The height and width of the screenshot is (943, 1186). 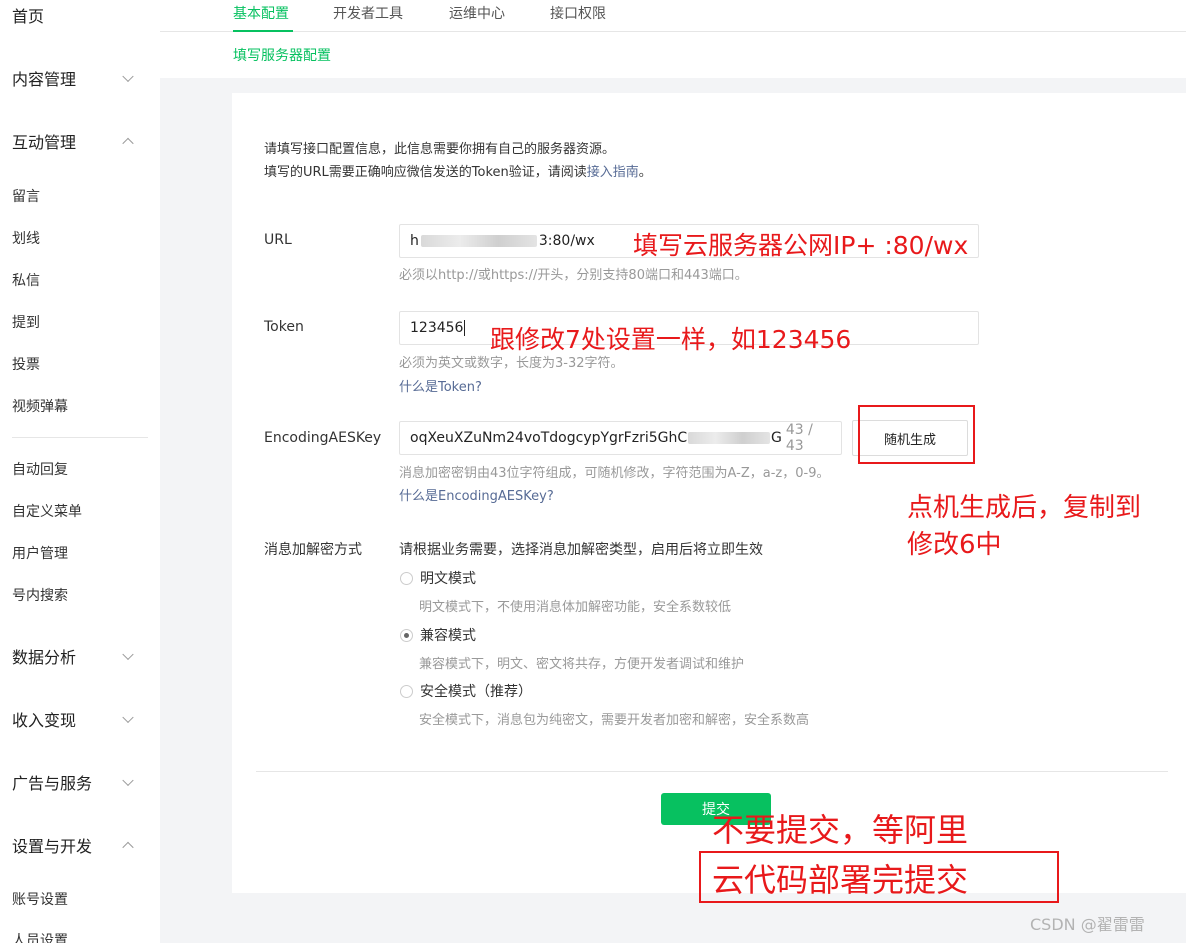 What do you see at coordinates (80, 437) in the screenshot?
I see `nav-divider` at bounding box center [80, 437].